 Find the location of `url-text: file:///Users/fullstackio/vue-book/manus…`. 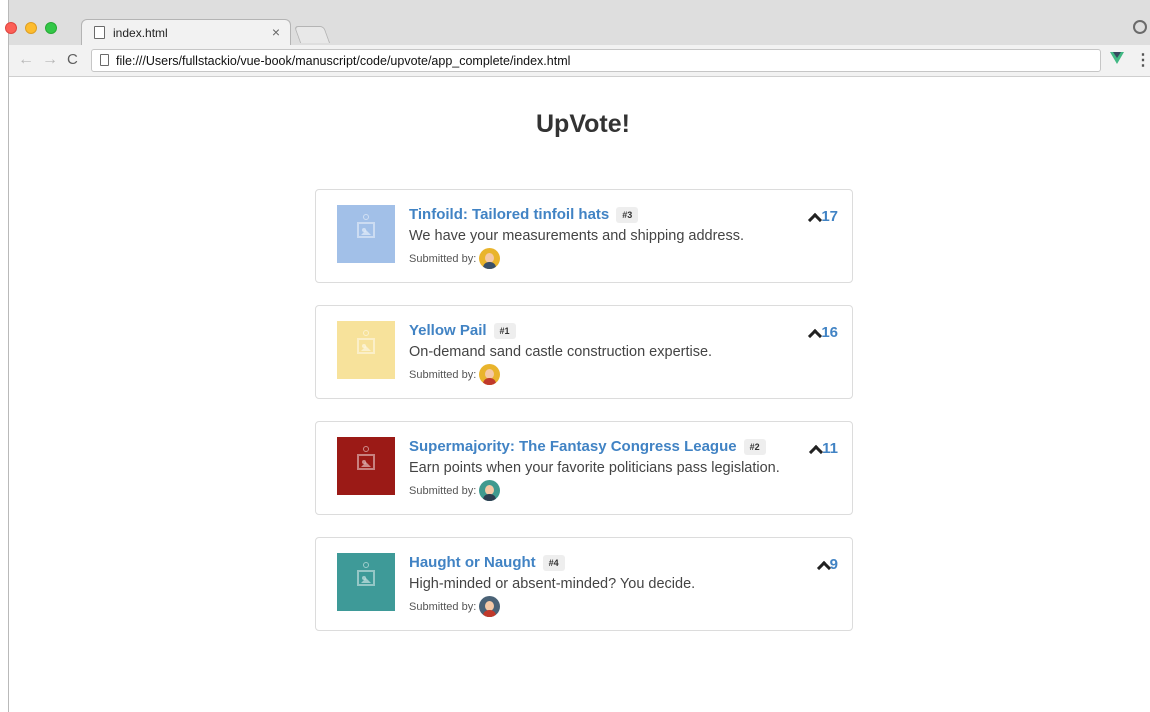

url-text: file:///Users/fullstackio/vue-book/manus… is located at coordinates (343, 61).